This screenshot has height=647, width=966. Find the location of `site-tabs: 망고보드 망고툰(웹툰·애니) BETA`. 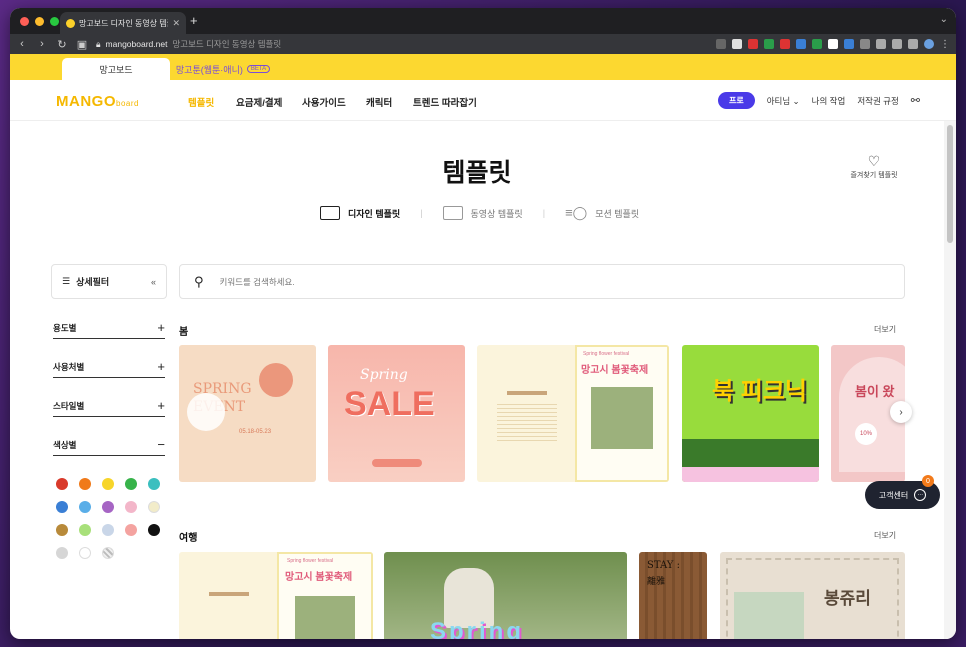

site-tabs: 망고보드 망고툰(웹툰·애니) BETA is located at coordinates (483, 67).